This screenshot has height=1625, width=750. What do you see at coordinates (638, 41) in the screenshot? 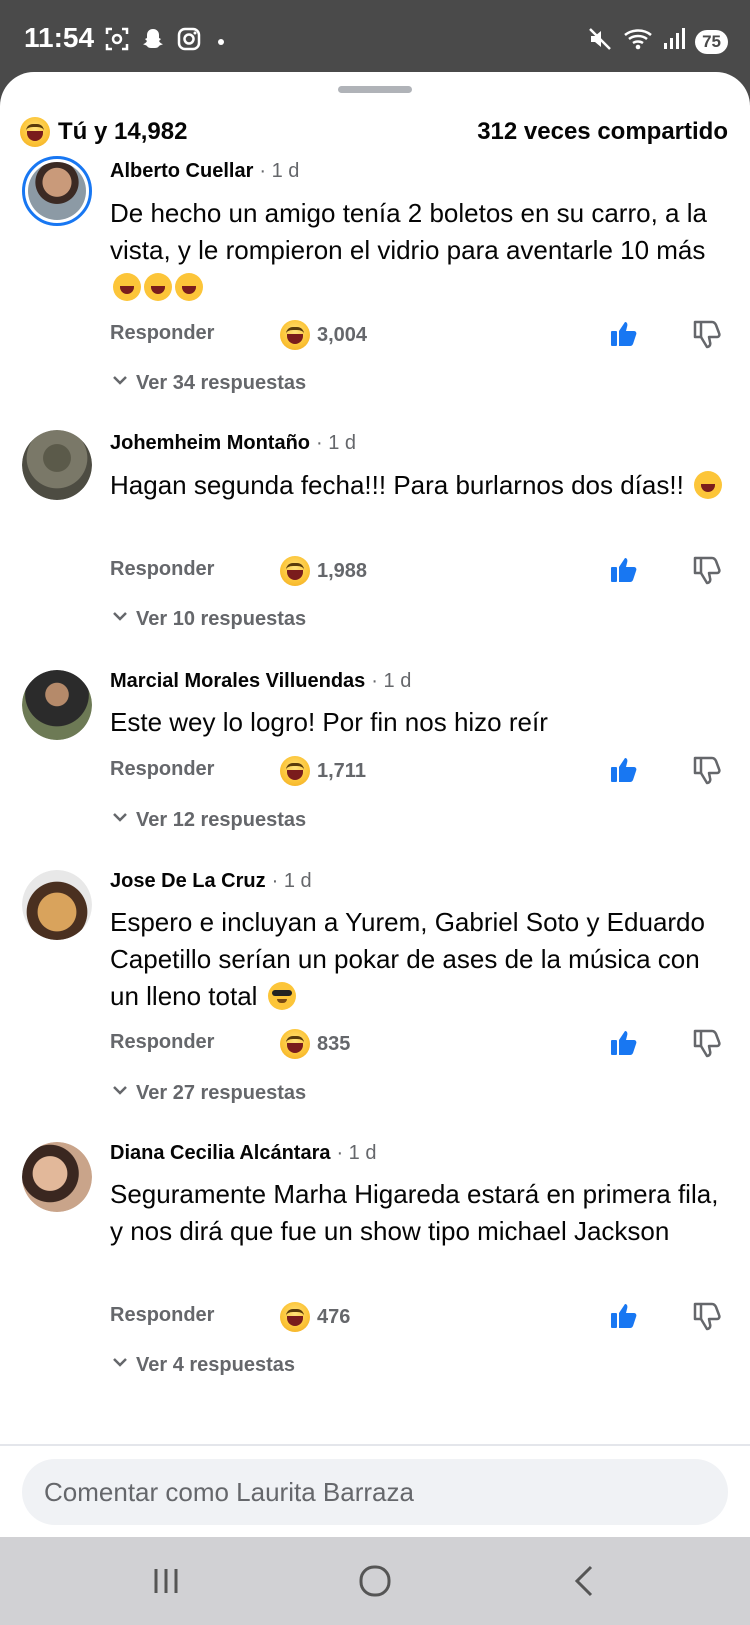
I see `wifi-icon` at bounding box center [638, 41].